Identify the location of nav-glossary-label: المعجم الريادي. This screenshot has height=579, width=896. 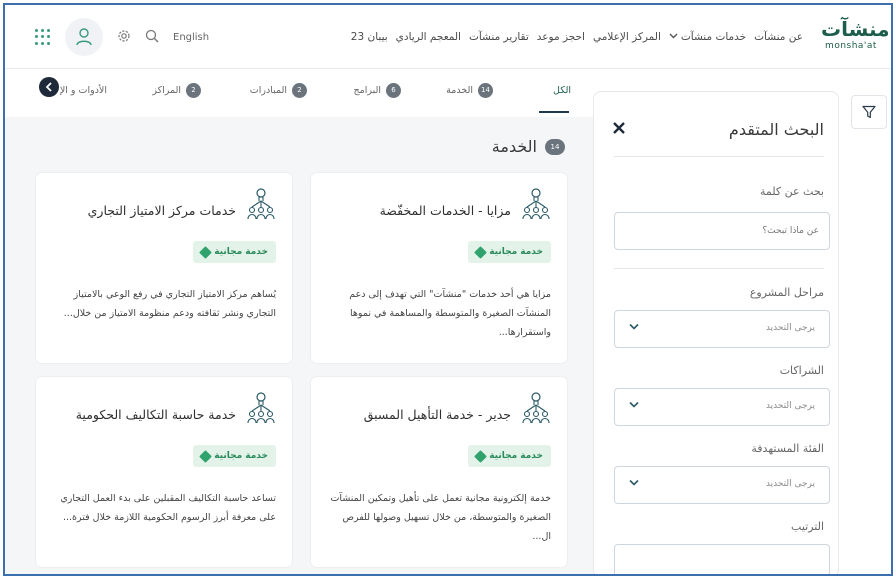
(428, 37).